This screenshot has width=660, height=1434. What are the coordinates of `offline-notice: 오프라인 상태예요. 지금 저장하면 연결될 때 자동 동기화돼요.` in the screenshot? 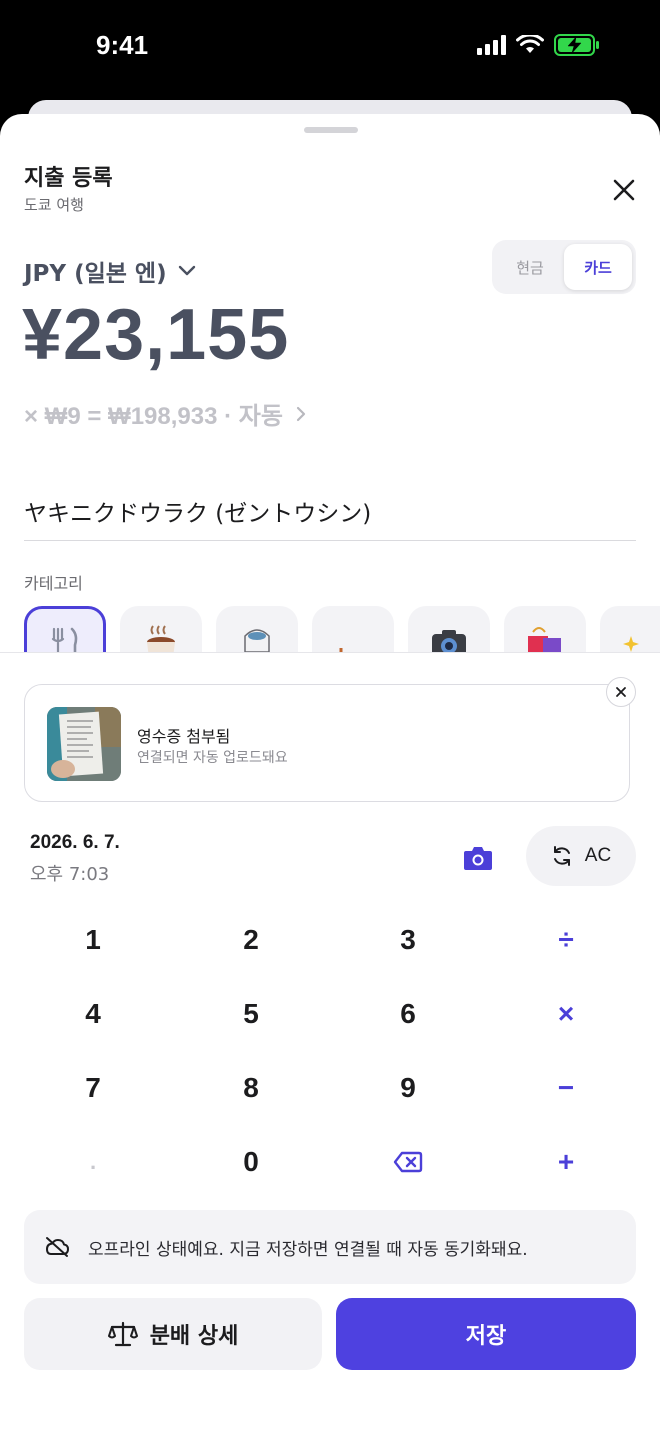 It's located at (330, 1247).